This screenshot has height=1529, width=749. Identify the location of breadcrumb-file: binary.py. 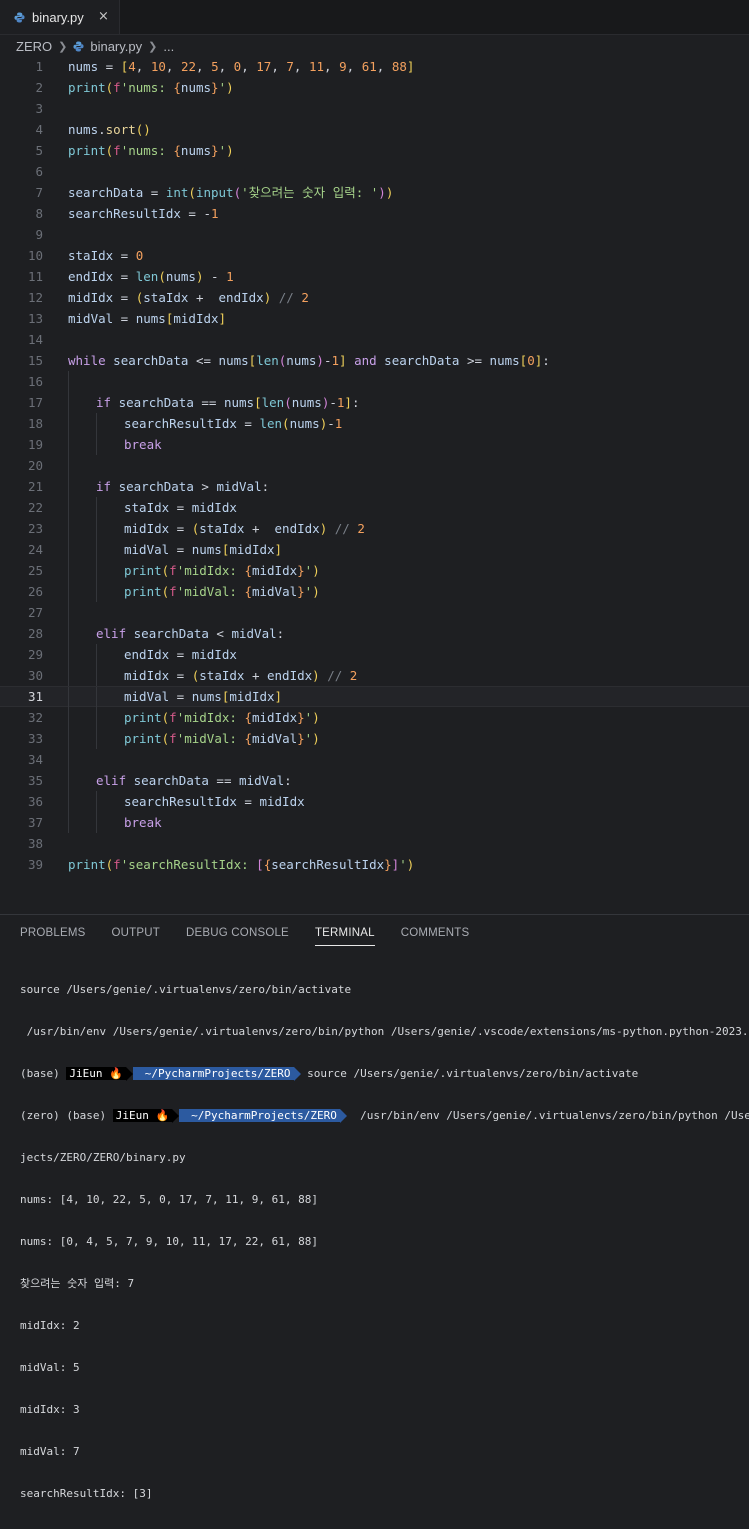
(116, 46).